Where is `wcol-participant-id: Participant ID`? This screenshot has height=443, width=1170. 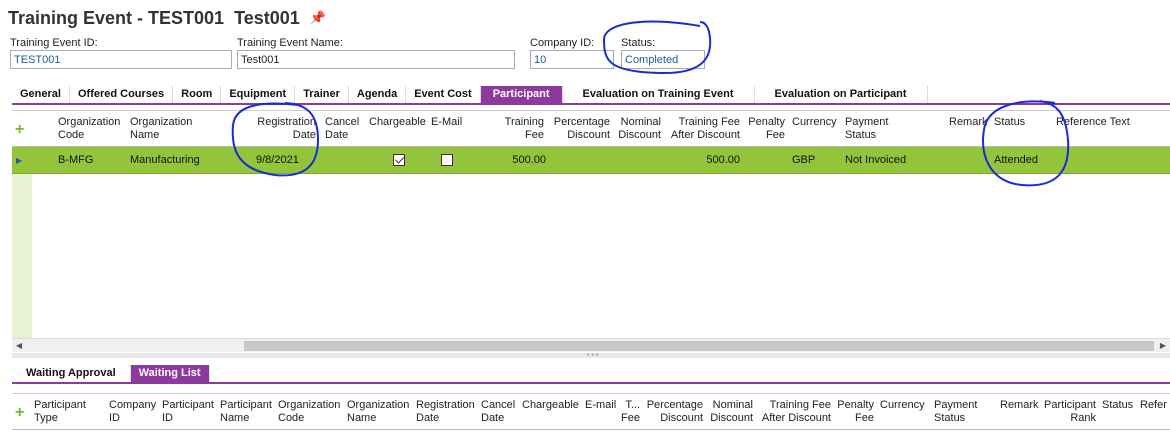
wcol-participant-id: Participant ID is located at coordinates (188, 412).